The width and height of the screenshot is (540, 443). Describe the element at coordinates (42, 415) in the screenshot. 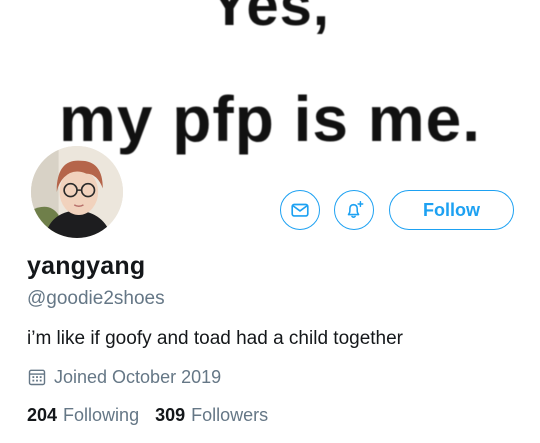

I see `following-count: 204` at that location.